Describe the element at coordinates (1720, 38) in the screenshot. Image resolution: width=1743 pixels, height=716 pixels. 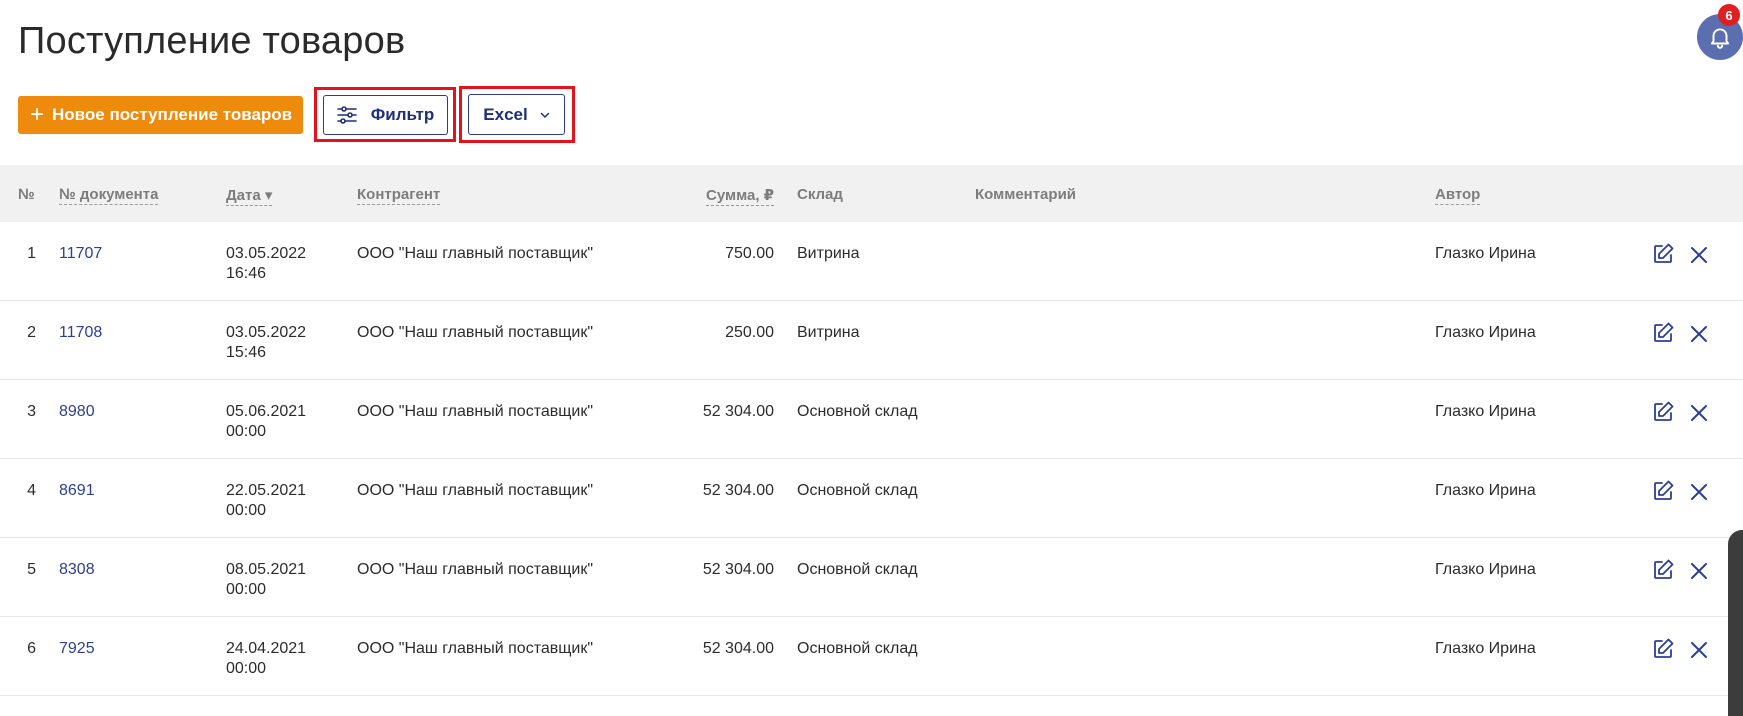
I see `bell-icon` at that location.